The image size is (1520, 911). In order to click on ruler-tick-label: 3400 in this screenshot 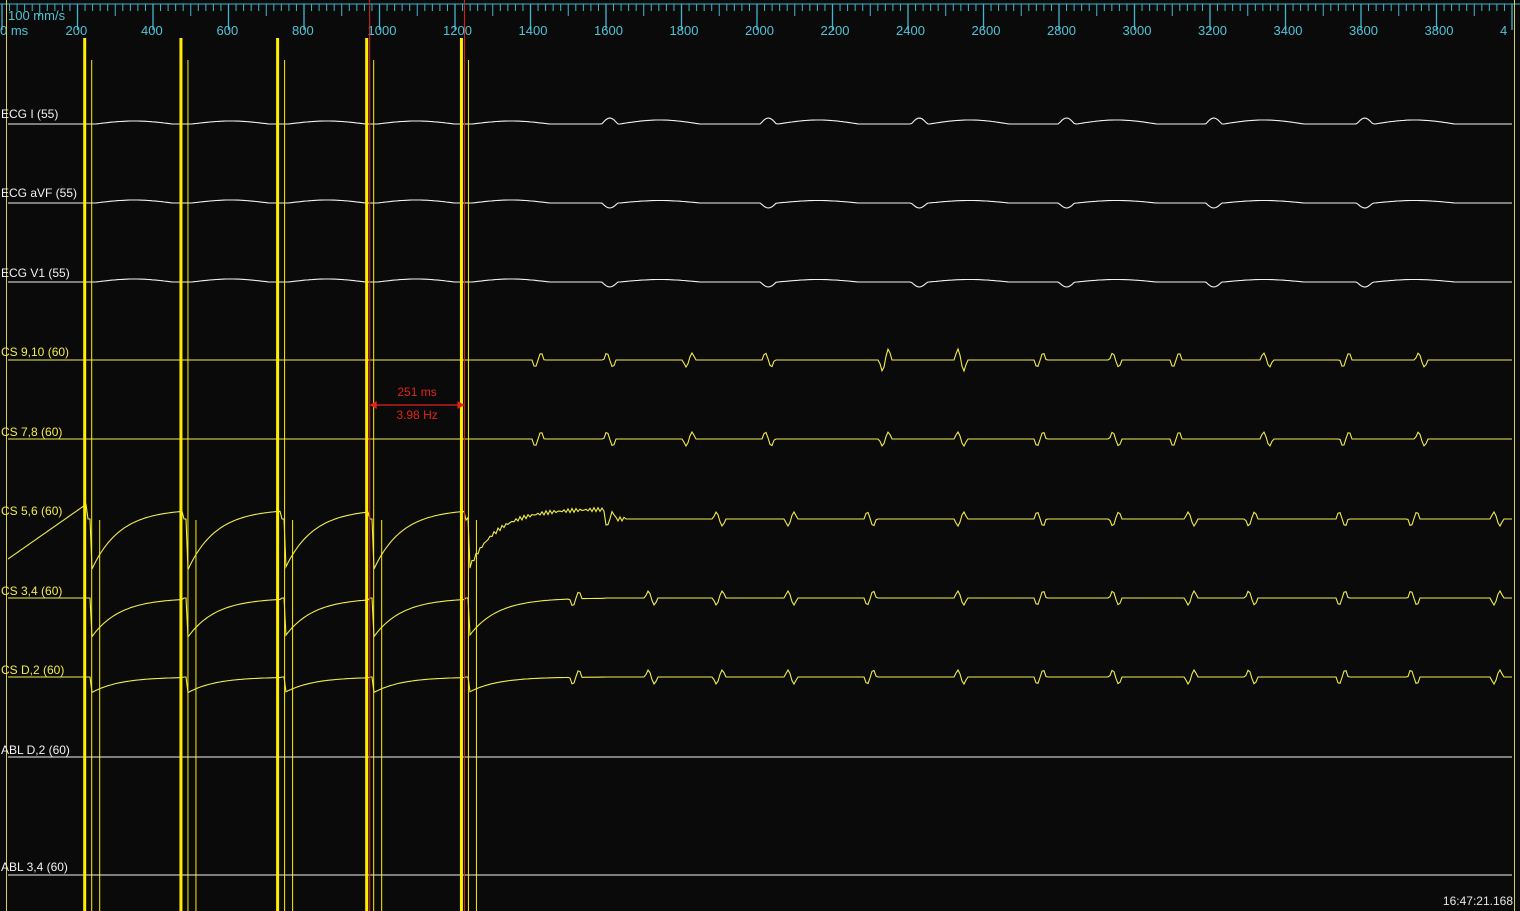, I will do `click(1288, 30)`.